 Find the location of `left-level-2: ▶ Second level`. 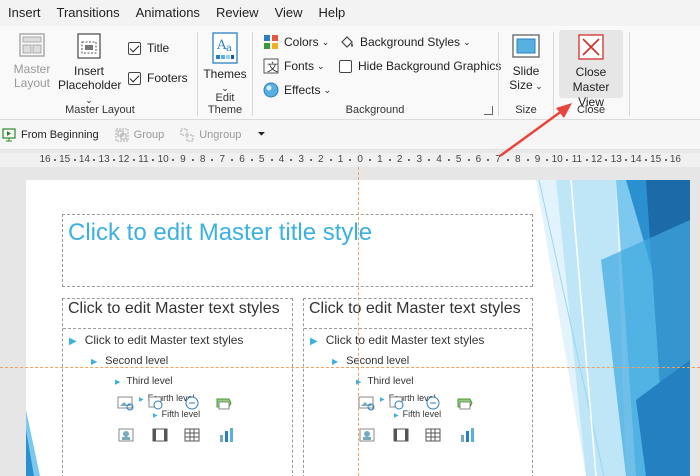

left-level-2: ▶ Second level is located at coordinates (130, 361).